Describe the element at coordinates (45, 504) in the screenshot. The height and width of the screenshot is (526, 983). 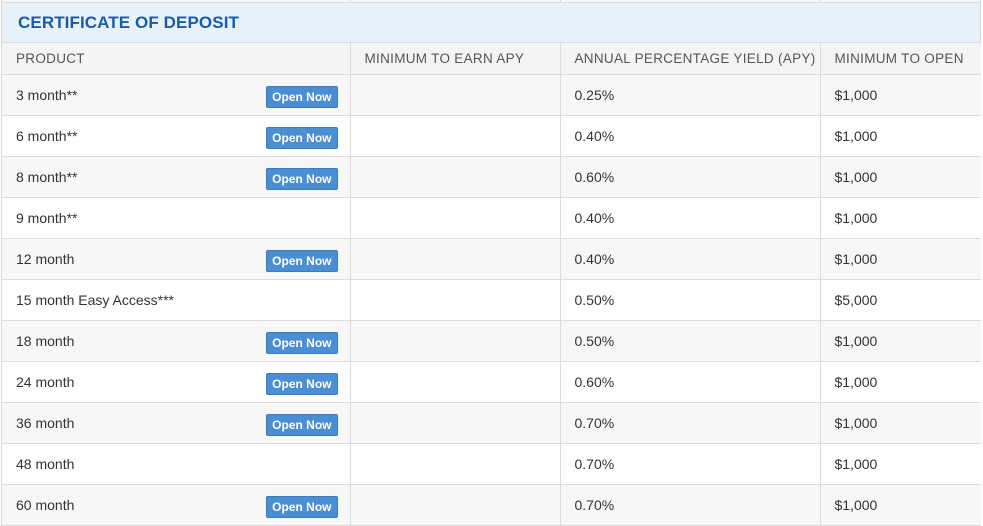
I see `product-name: 60 month` at that location.